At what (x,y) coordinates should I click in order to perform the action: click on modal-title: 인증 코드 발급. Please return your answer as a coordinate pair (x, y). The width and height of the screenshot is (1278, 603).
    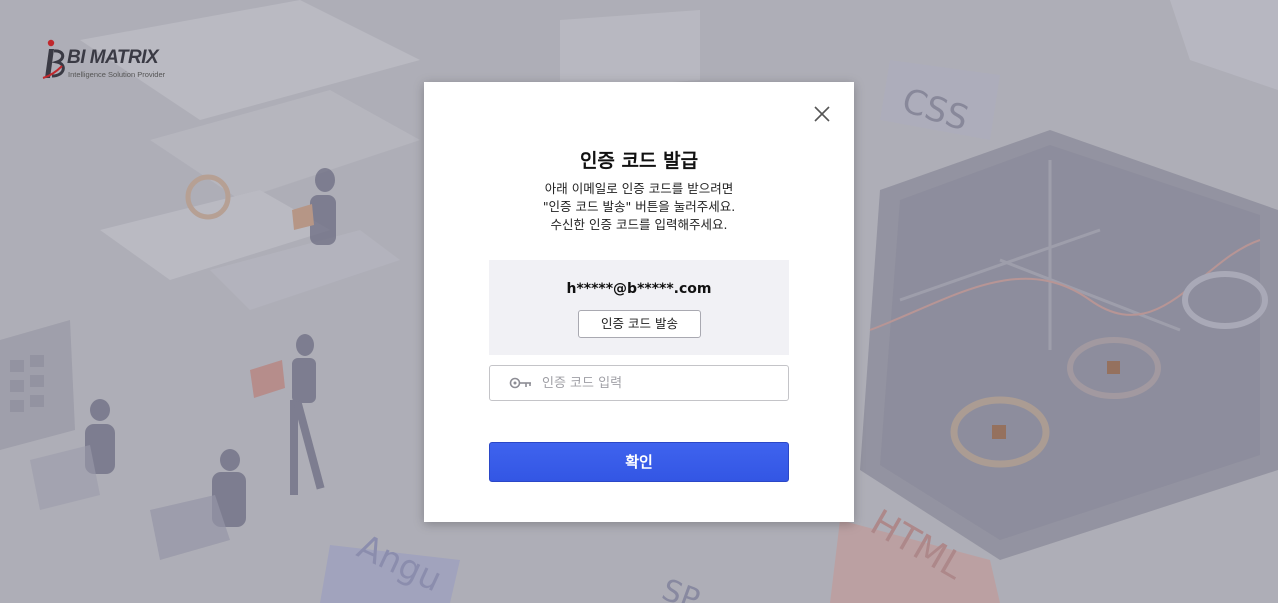
    Looking at the image, I should click on (639, 161).